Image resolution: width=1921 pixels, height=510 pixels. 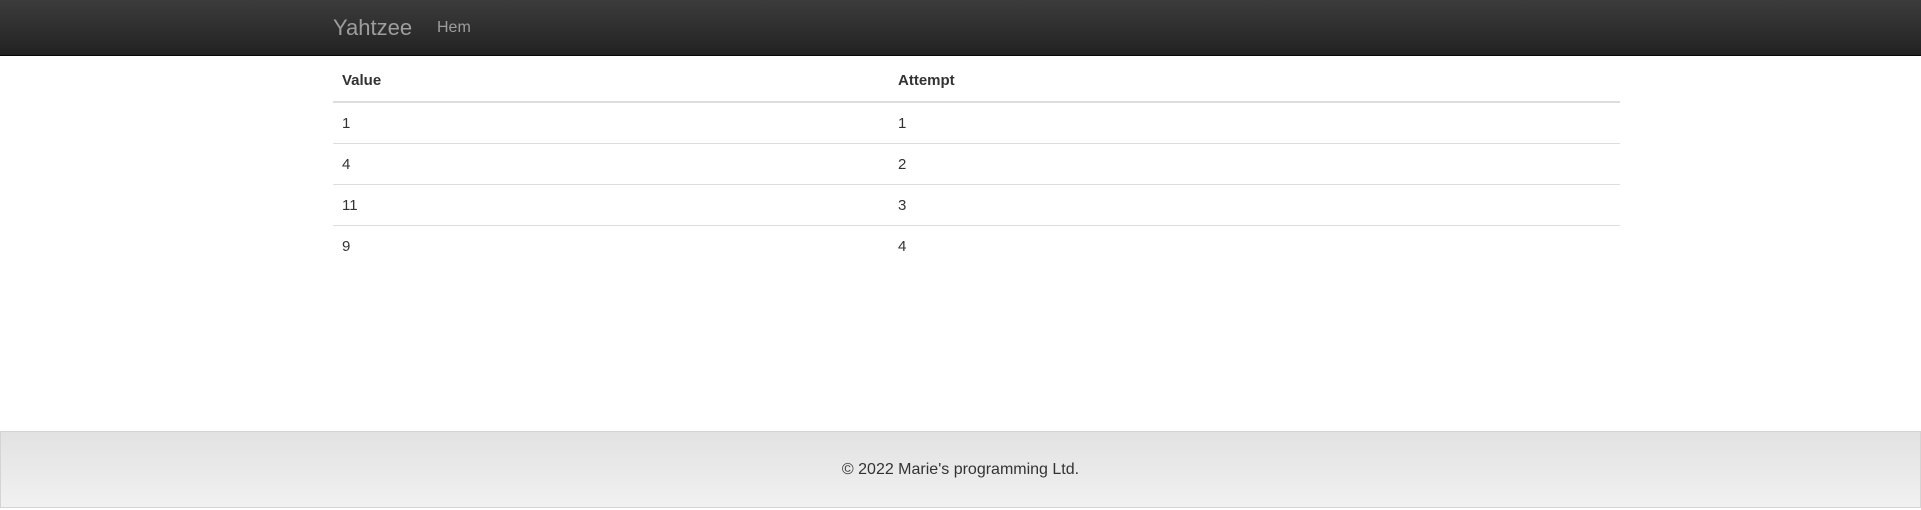 I want to click on brand-link: Yahtzee, so click(x=372, y=28).